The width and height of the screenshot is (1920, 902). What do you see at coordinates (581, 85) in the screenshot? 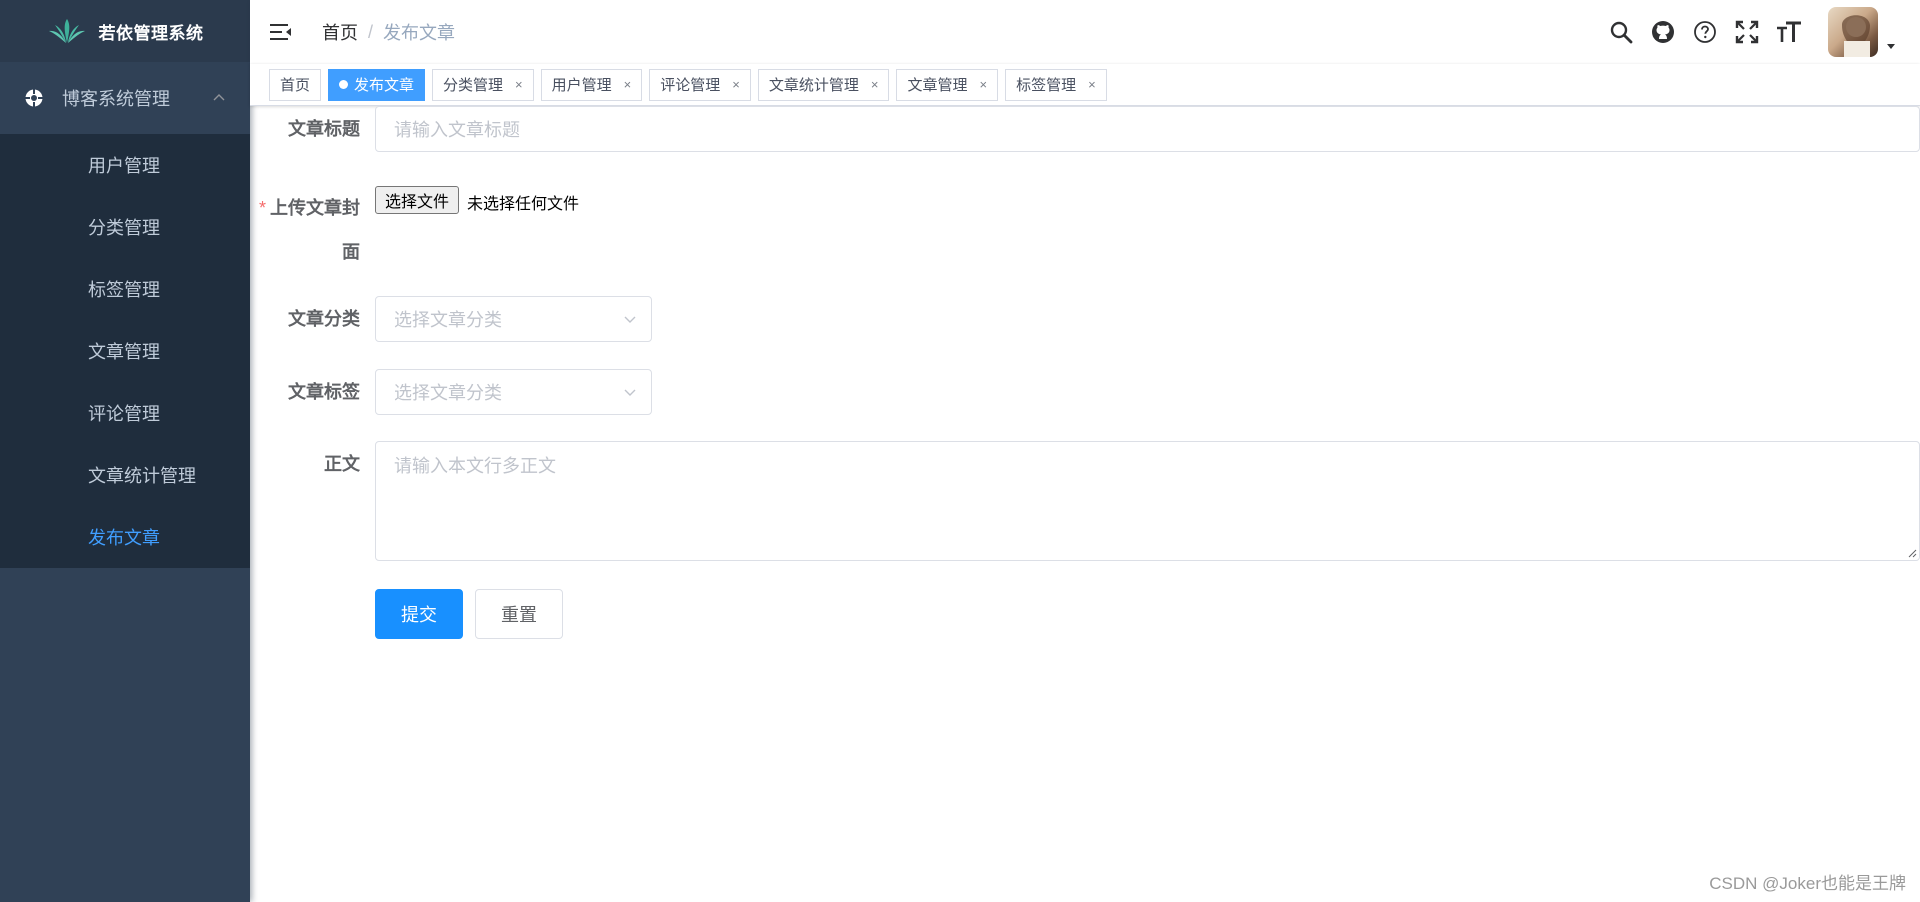
I see `tag-label: 用户管理` at bounding box center [581, 85].